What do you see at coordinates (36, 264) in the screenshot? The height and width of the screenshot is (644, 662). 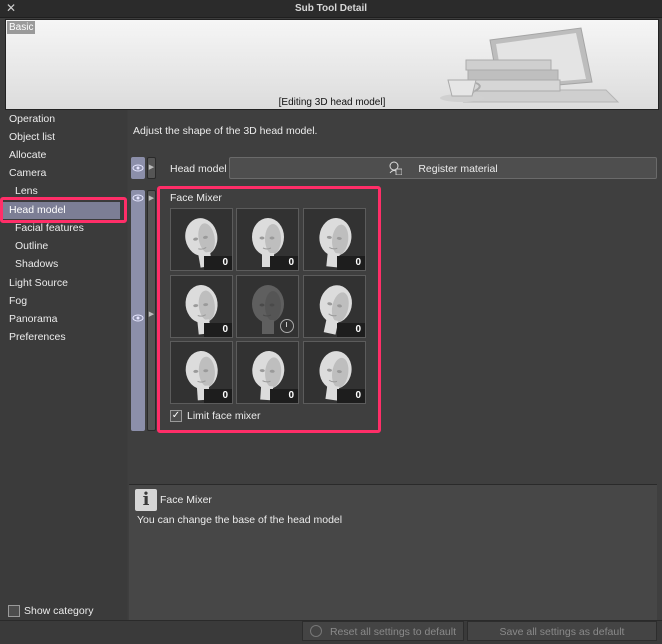 I see `sidebar-item-shadows: Shadows` at bounding box center [36, 264].